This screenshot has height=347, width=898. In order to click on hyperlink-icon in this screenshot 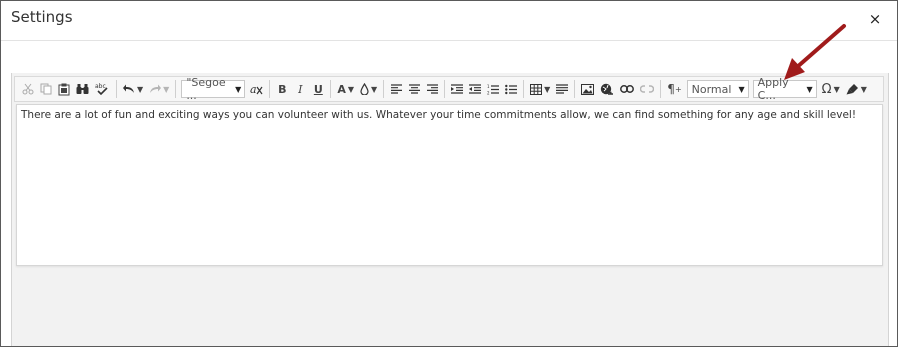, I will do `click(627, 89)`.